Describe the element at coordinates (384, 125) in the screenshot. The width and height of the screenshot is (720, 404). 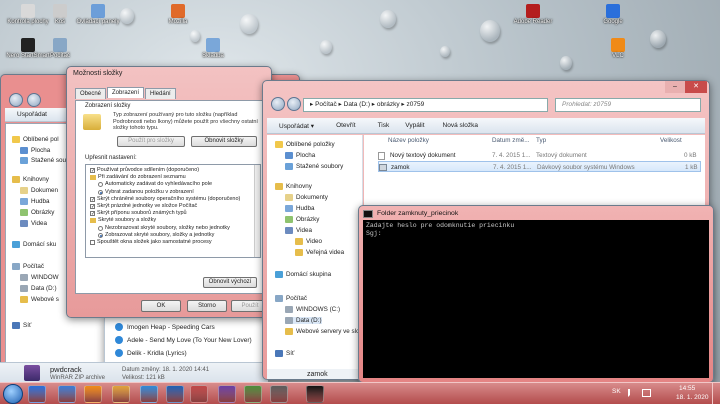
I see `print-button: Tisk` at that location.